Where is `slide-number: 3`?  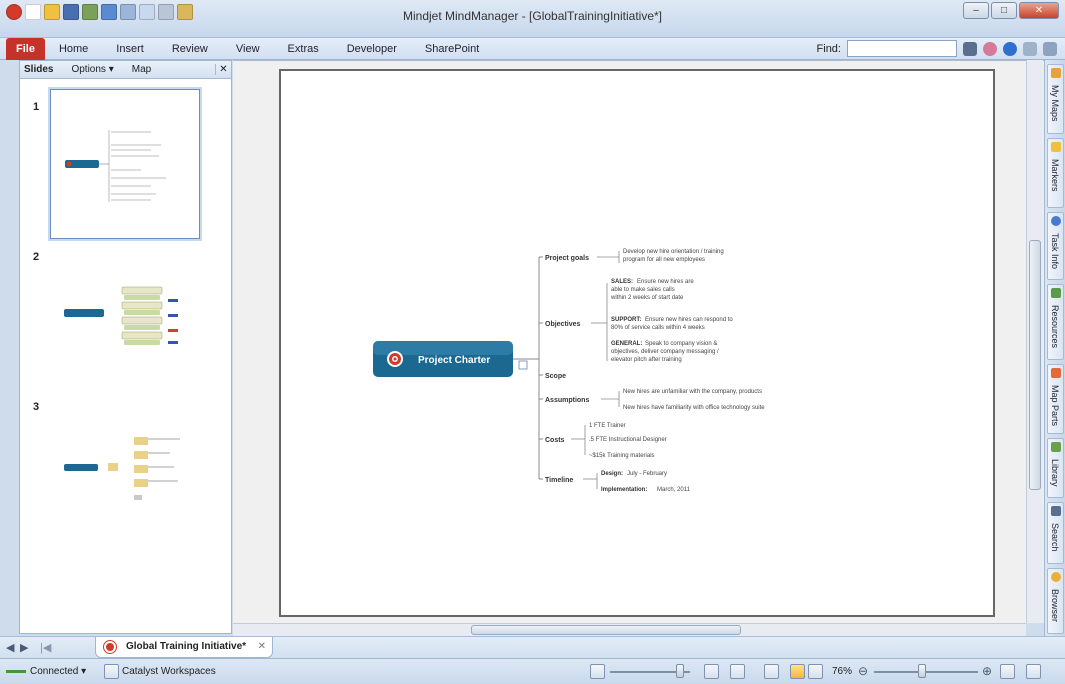
slide-number: 3 is located at coordinates (36, 407).